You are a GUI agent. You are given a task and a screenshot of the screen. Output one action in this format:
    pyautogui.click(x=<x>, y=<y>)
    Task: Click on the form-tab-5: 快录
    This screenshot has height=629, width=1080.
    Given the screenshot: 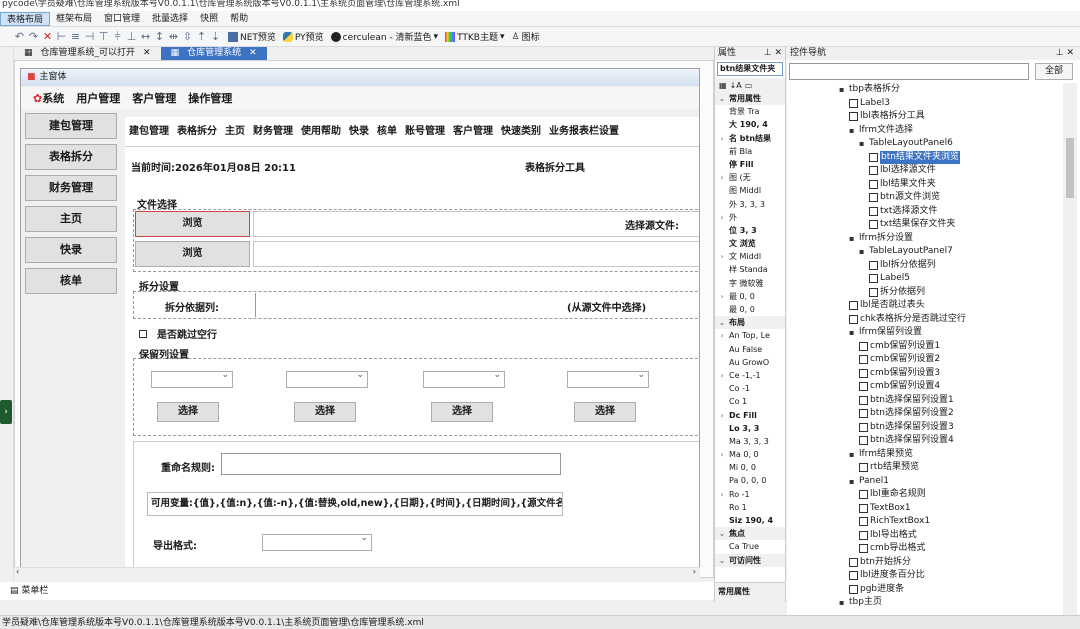 What is the action you would take?
    pyautogui.click(x=359, y=132)
    